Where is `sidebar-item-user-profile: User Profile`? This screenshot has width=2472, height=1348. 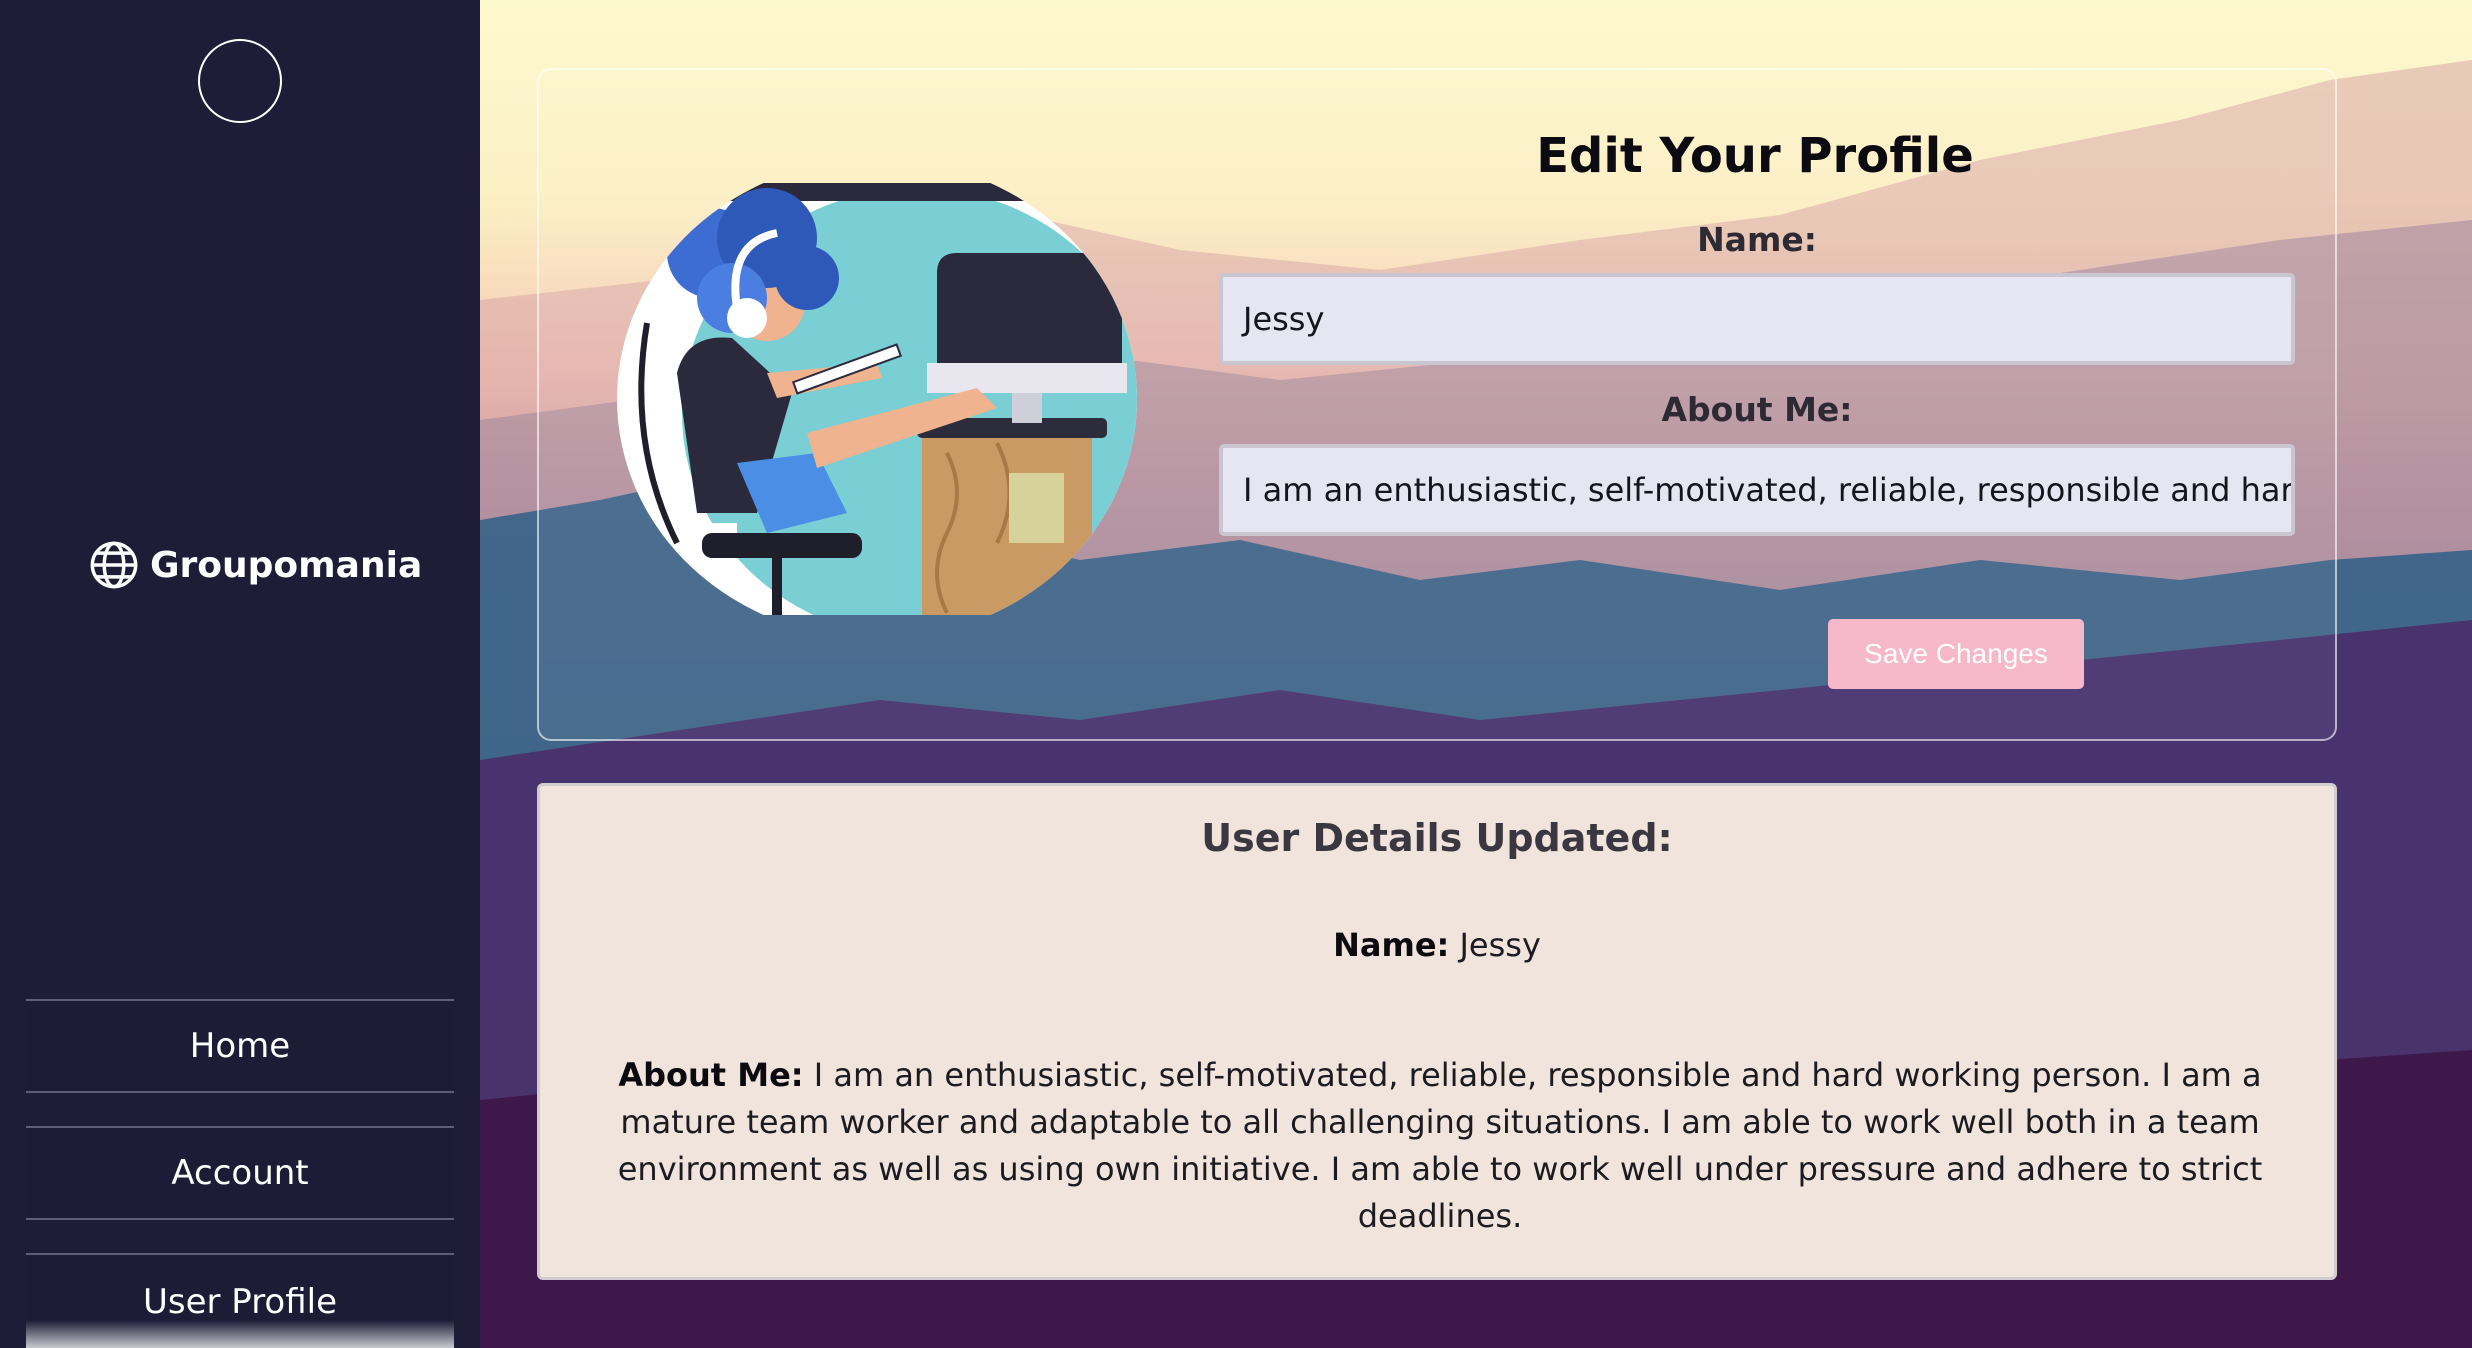
sidebar-item-user-profile: User Profile is located at coordinates (240, 1300).